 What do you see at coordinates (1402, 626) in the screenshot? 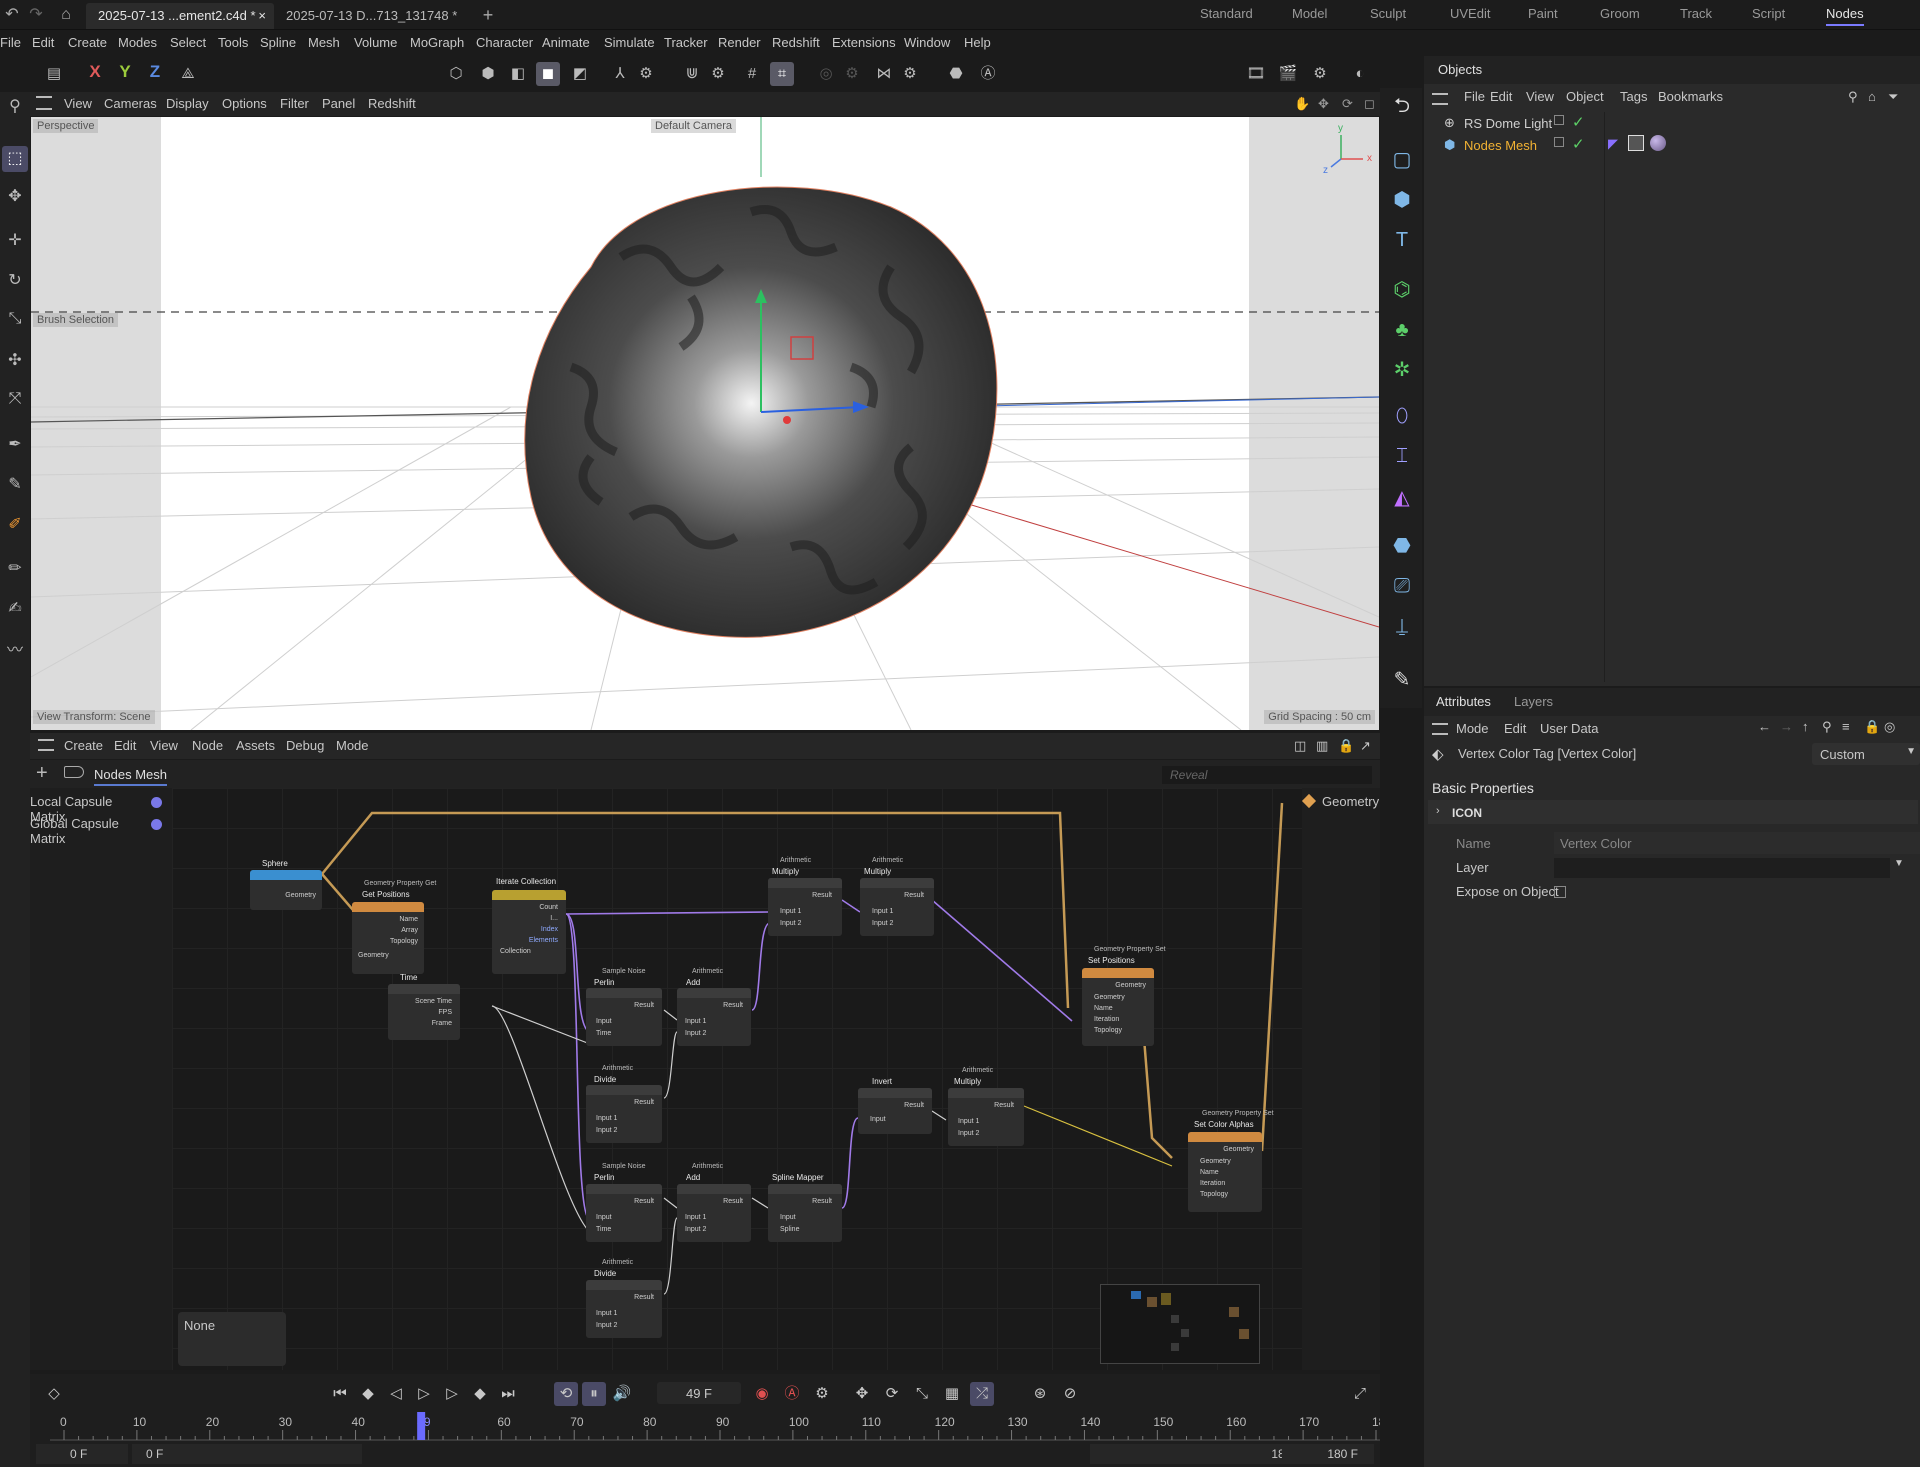
I see `light-icon: ⍊` at bounding box center [1402, 626].